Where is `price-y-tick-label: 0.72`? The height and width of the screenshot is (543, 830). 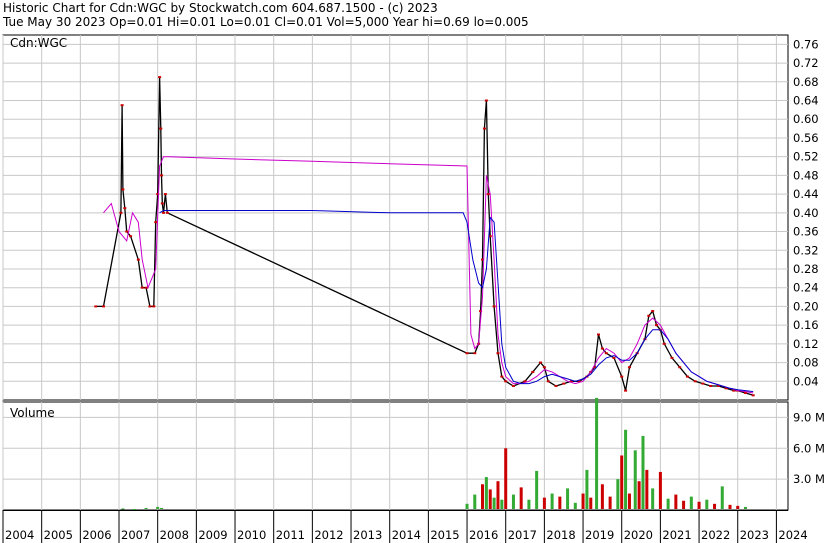 price-y-tick-label: 0.72 is located at coordinates (806, 63).